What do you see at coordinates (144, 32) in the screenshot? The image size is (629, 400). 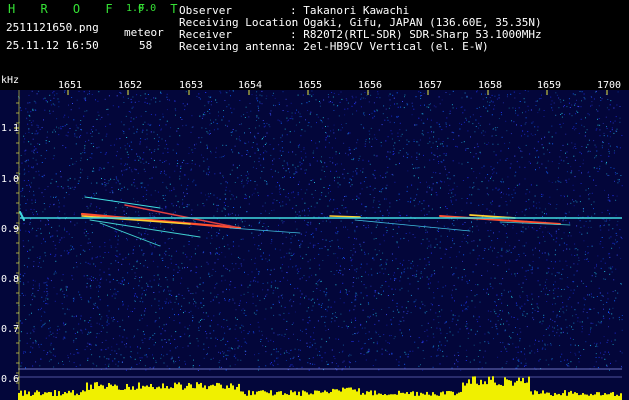 I see `meteor-label: meteor` at bounding box center [144, 32].